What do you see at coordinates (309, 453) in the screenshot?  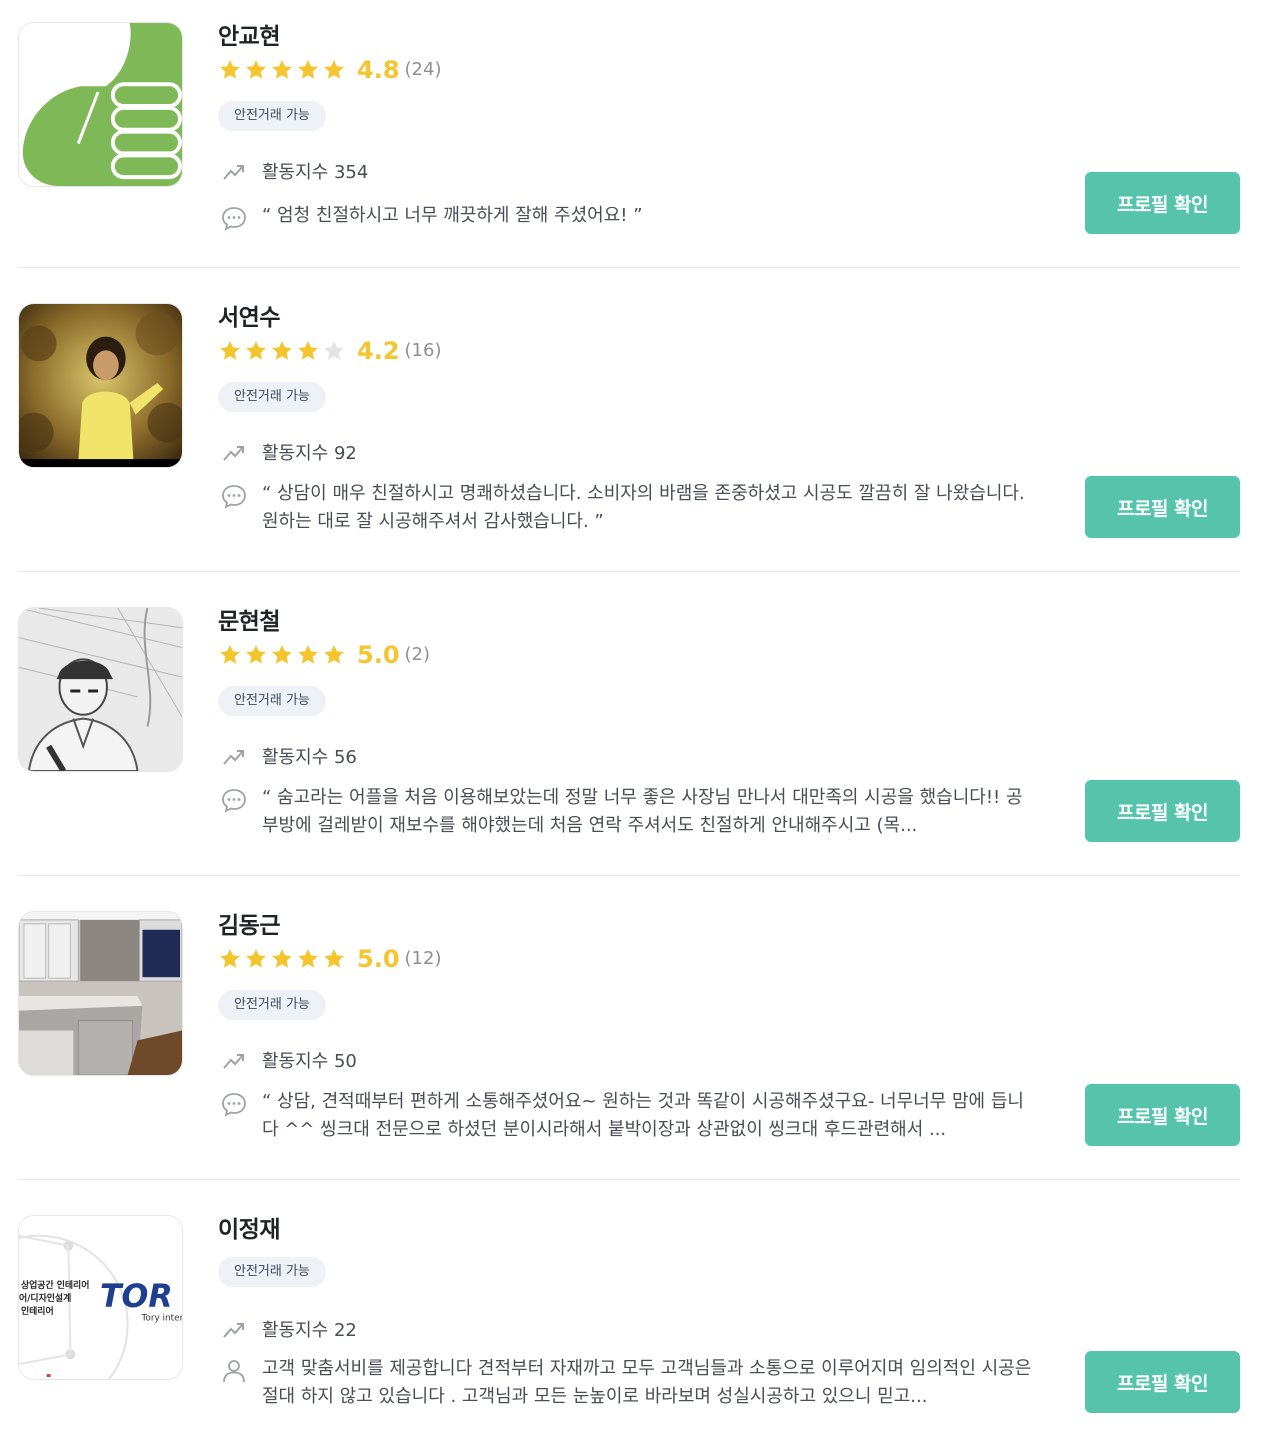 I see `activity-score: 활동지수 92` at bounding box center [309, 453].